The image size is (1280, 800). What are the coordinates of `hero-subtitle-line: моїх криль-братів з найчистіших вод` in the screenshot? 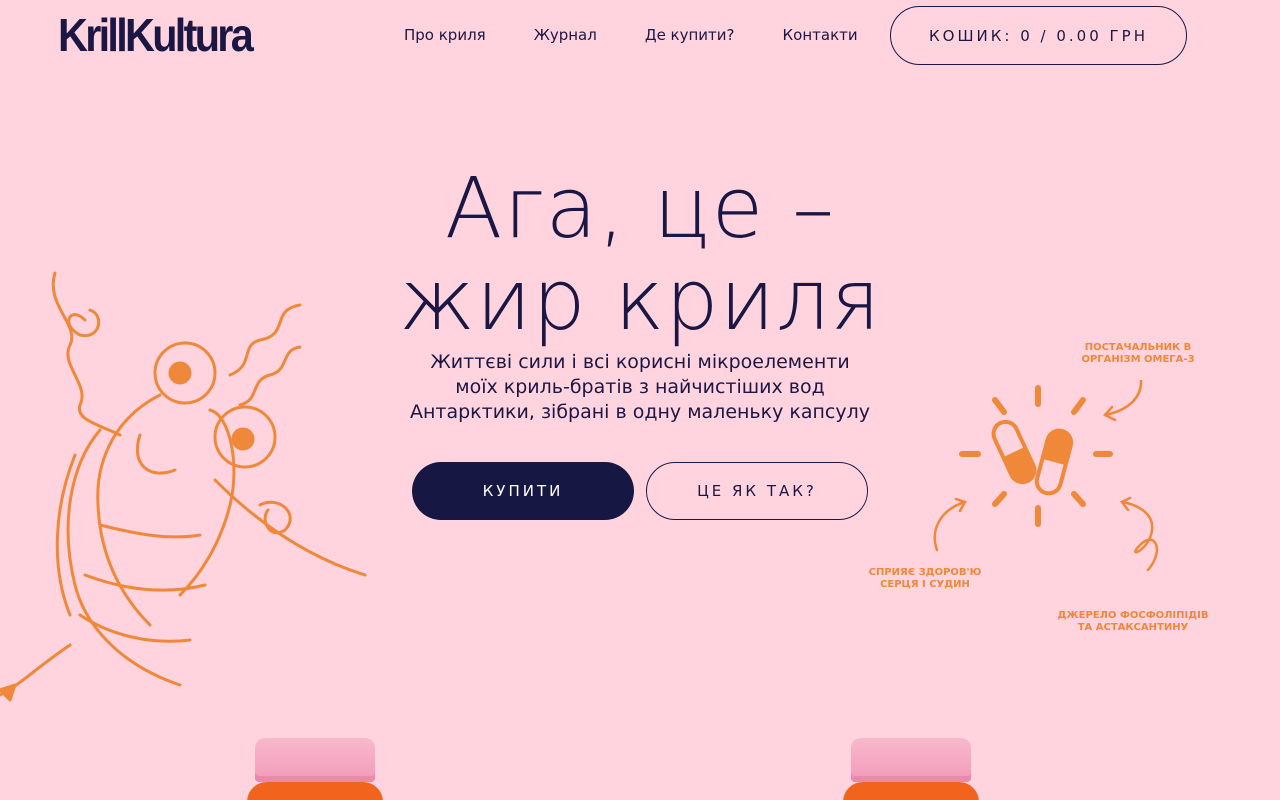 It's located at (640, 387).